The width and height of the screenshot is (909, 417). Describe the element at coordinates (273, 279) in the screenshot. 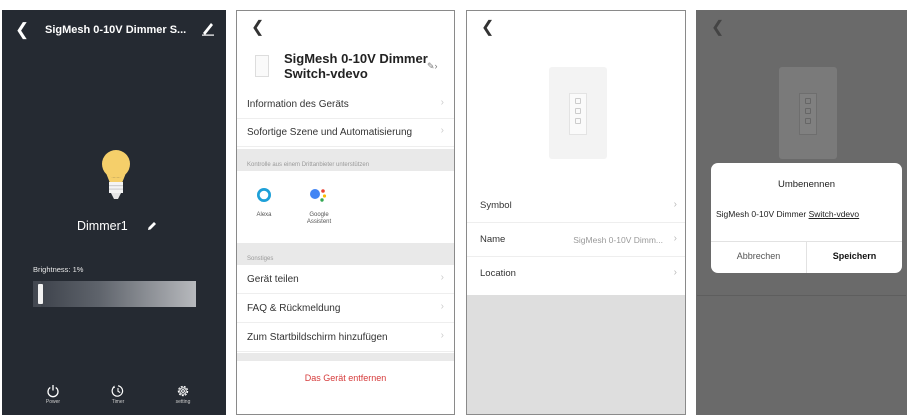

I see `row-label: Gerät teilen` at that location.